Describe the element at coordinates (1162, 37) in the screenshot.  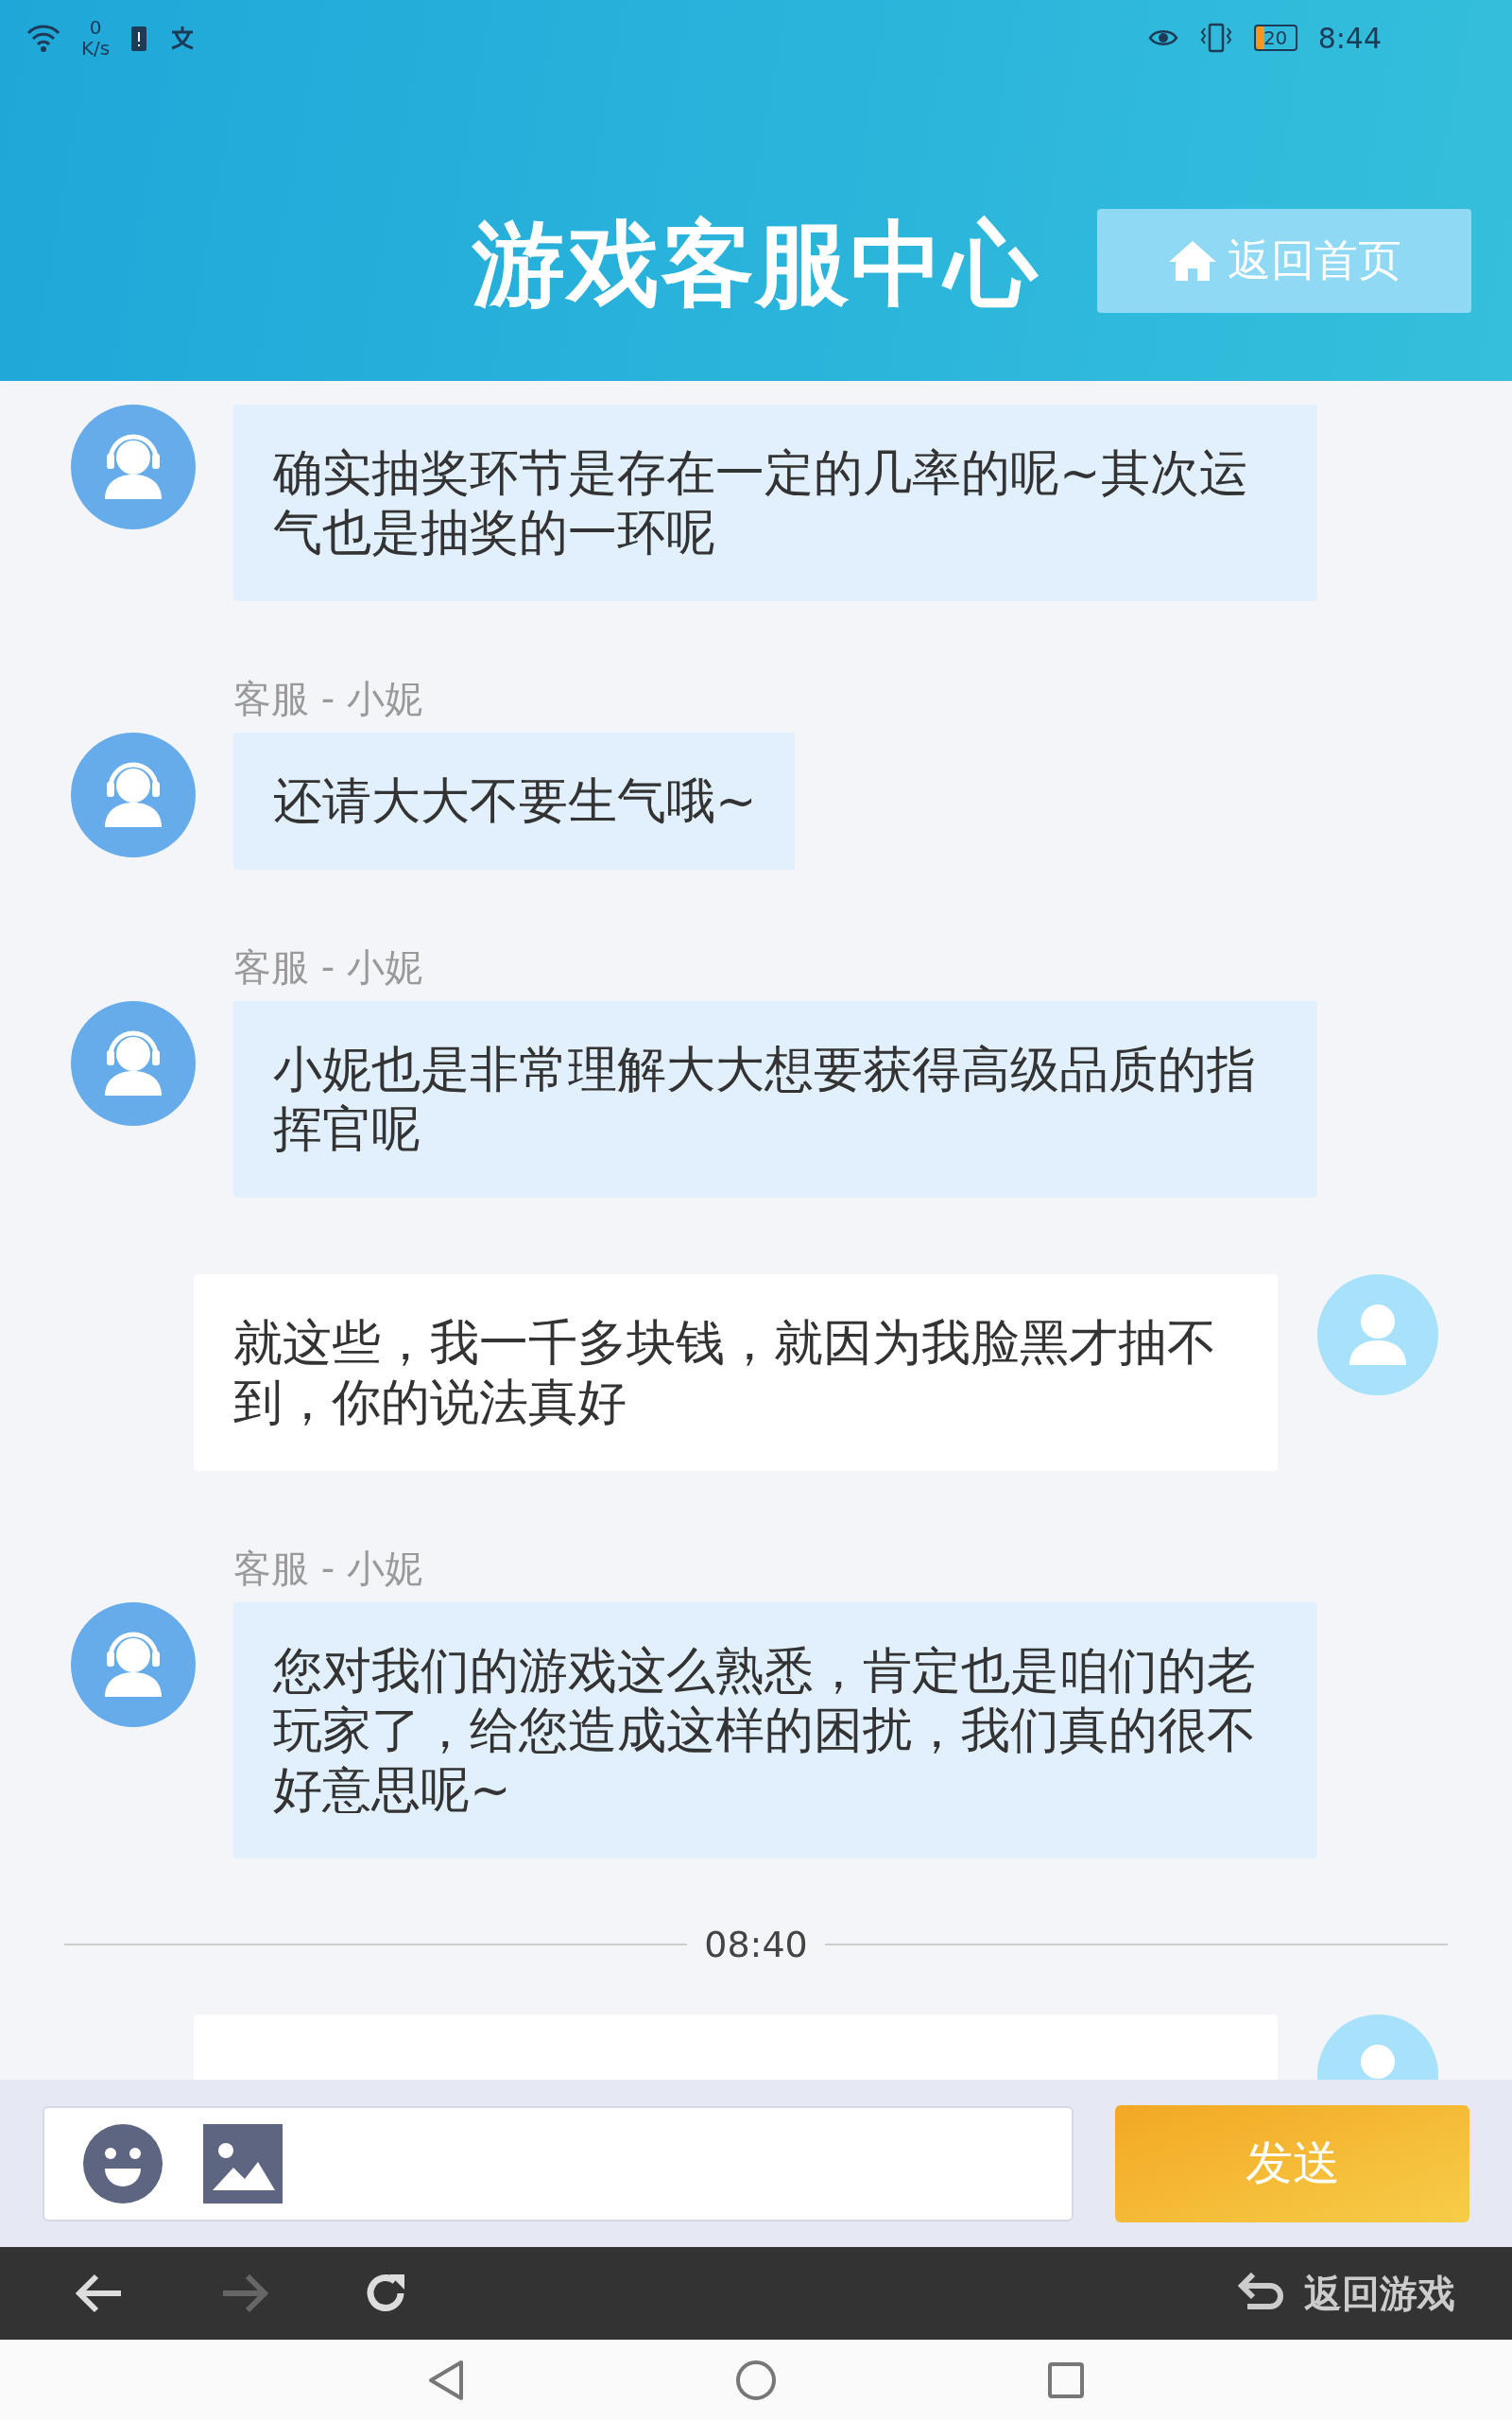
I see `eye-icon` at that location.